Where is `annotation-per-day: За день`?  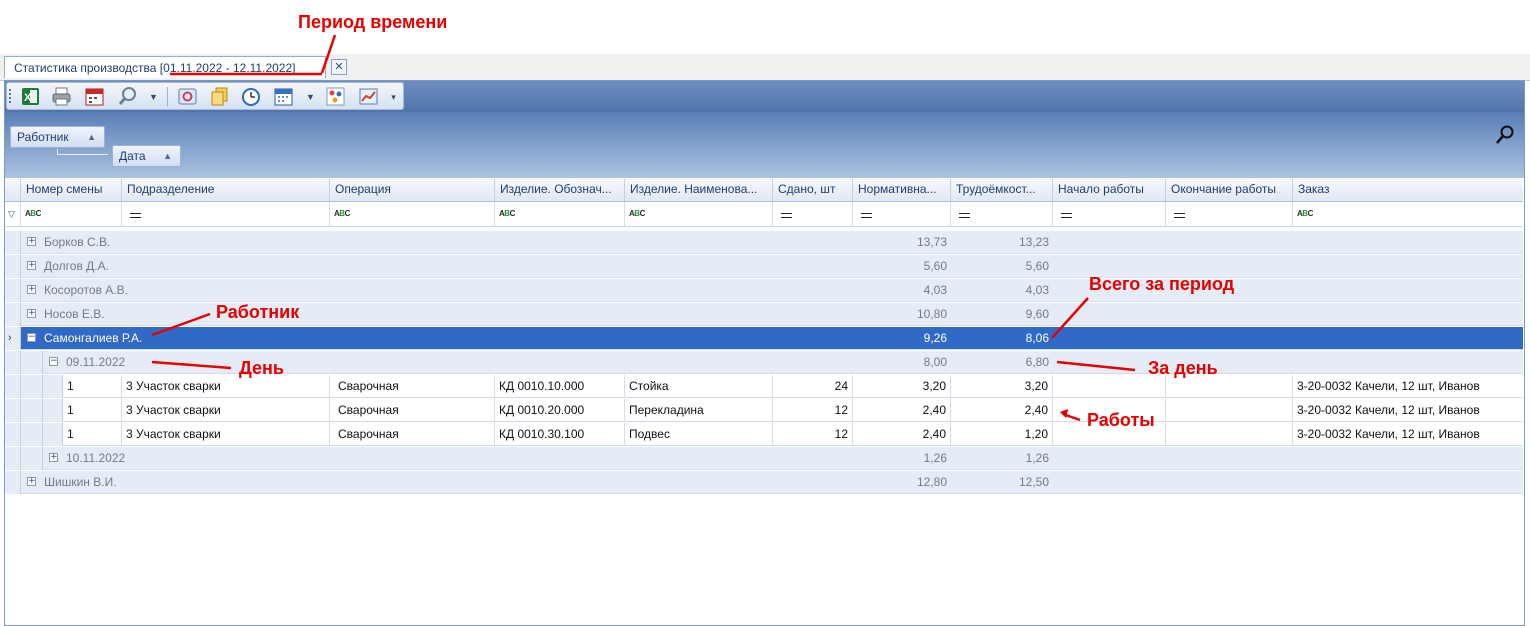
annotation-per-day: За день is located at coordinates (1183, 368).